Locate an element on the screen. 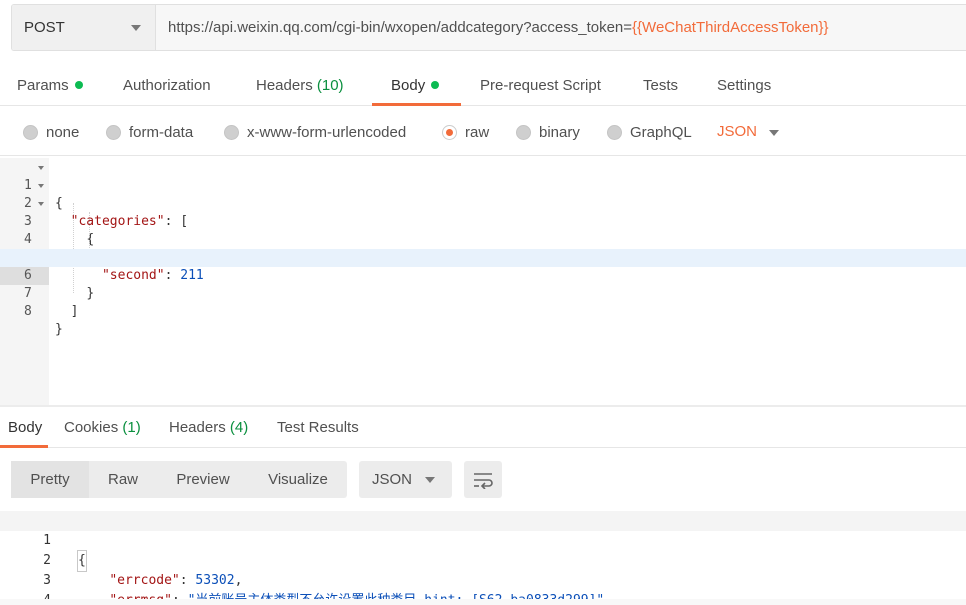 This screenshot has height=605, width=966. tab-label: Cookies is located at coordinates (91, 427).